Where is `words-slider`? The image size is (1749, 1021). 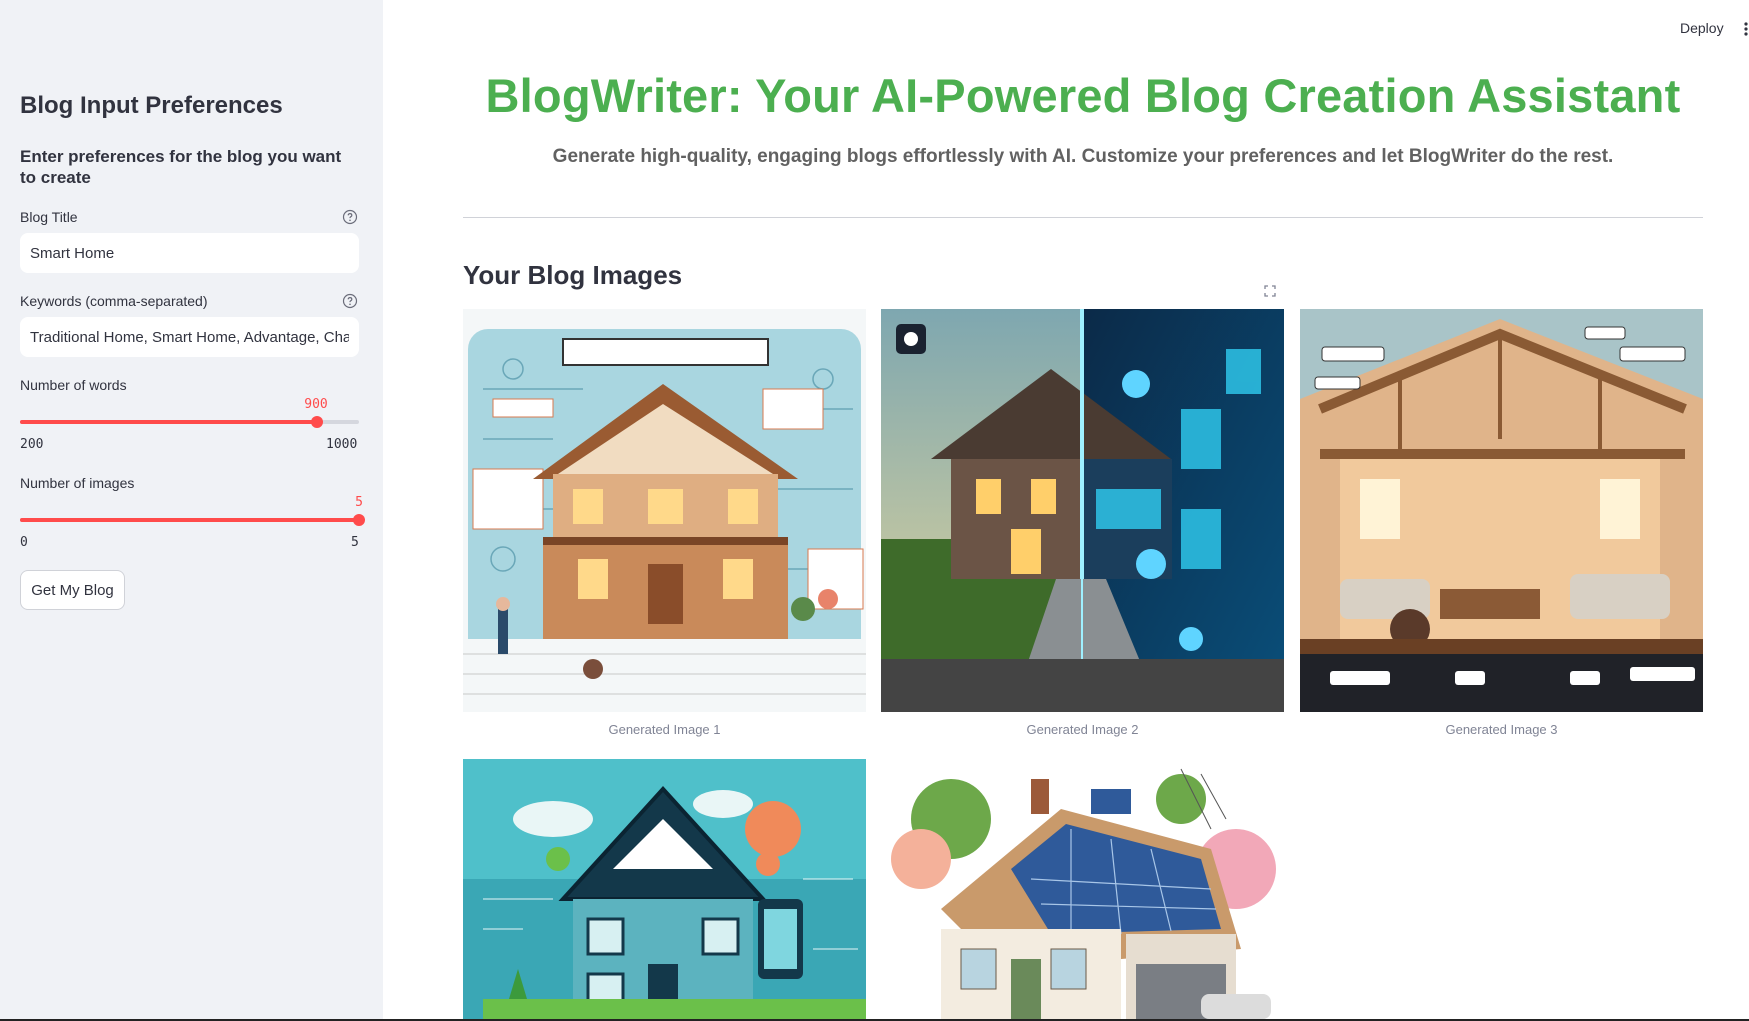 words-slider is located at coordinates (189, 422).